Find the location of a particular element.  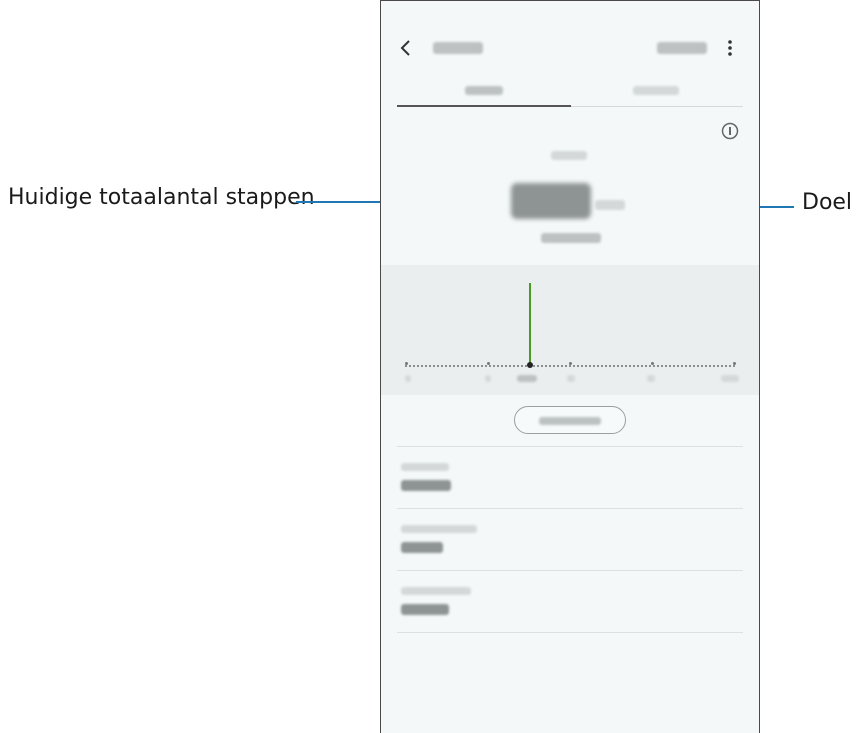

history-button-label is located at coordinates (570, 421).